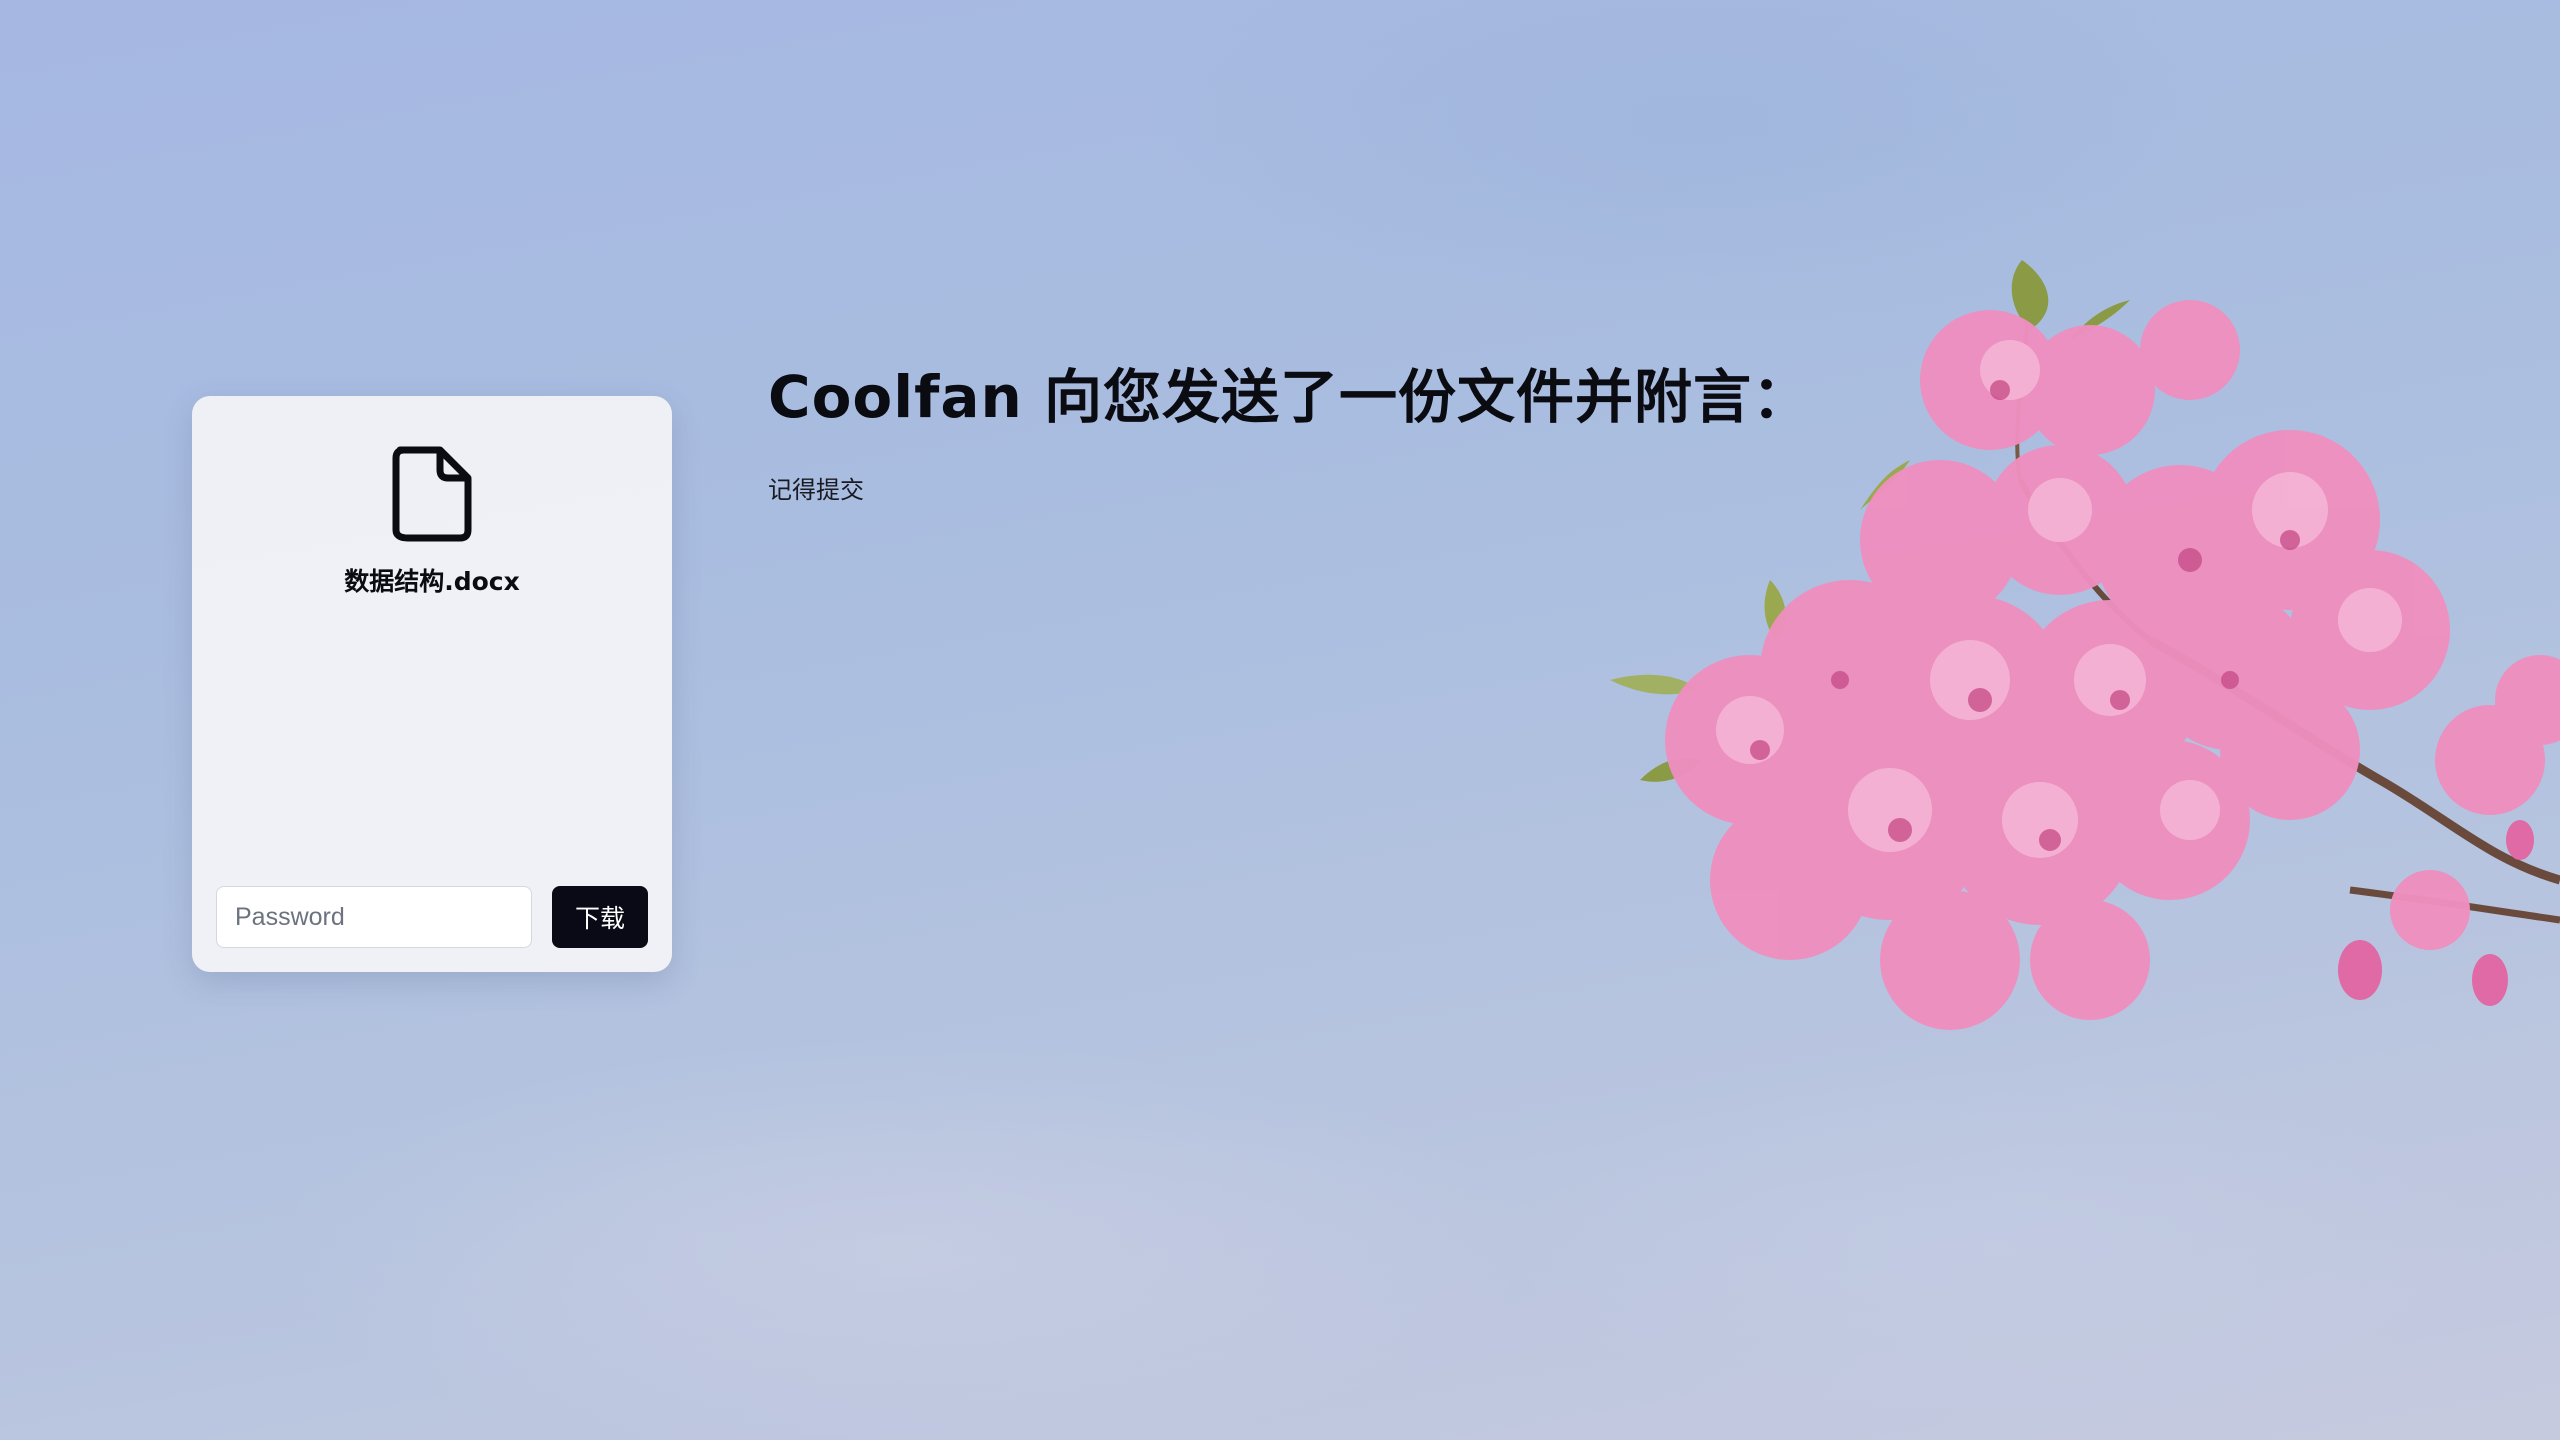  What do you see at coordinates (1289, 397) in the screenshot?
I see `page-title: Coolfan 向您发送了一份文件并附言：` at bounding box center [1289, 397].